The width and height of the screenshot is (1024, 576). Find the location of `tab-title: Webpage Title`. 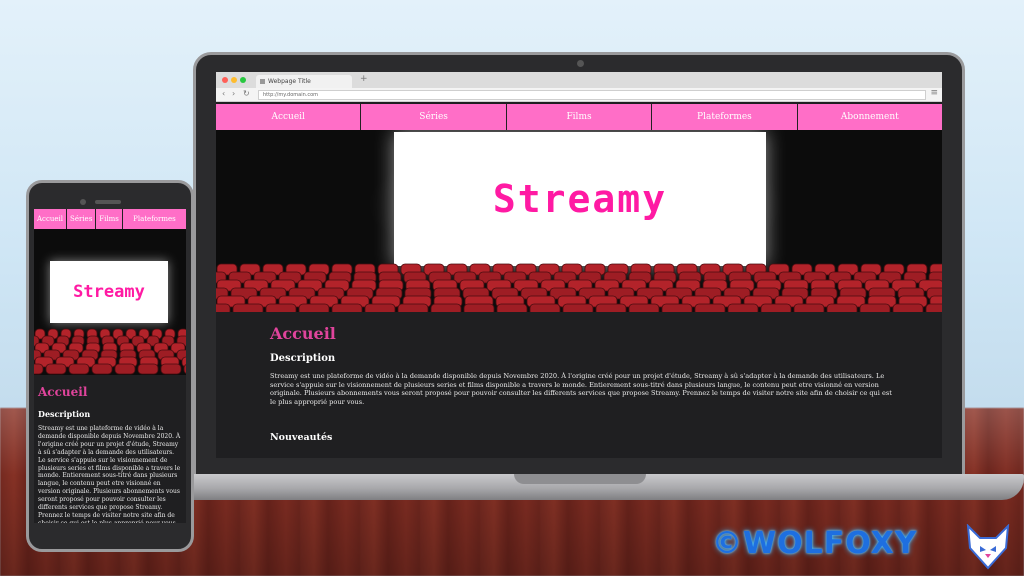

tab-title: Webpage Title is located at coordinates (289, 81).